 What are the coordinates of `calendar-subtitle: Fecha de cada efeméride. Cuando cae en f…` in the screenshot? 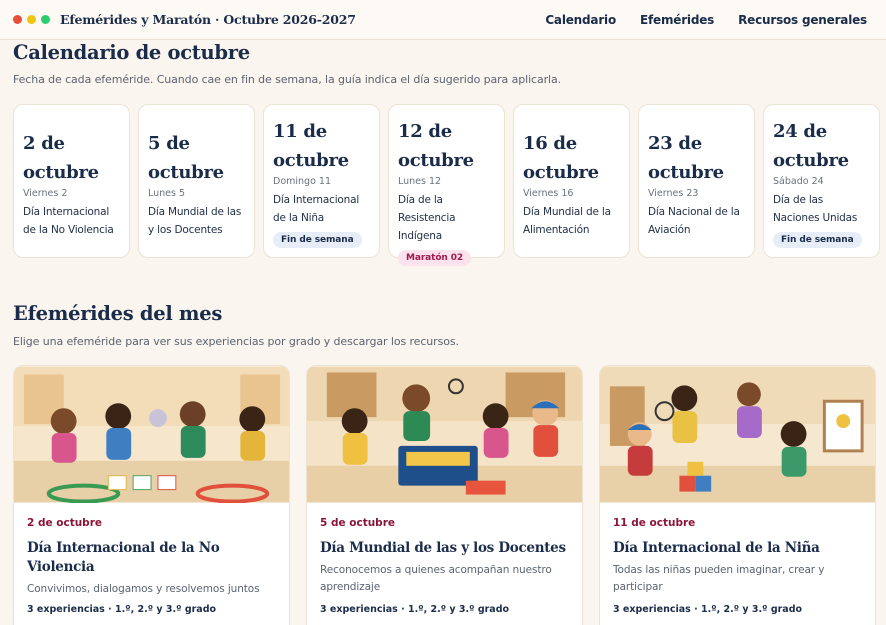 It's located at (287, 79).